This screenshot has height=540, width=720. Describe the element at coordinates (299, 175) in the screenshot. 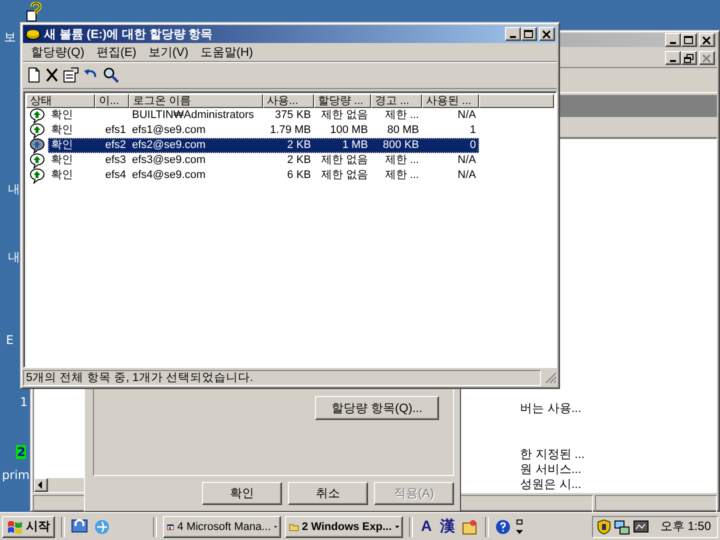

I see `table-cell-text: 6 KB` at that location.